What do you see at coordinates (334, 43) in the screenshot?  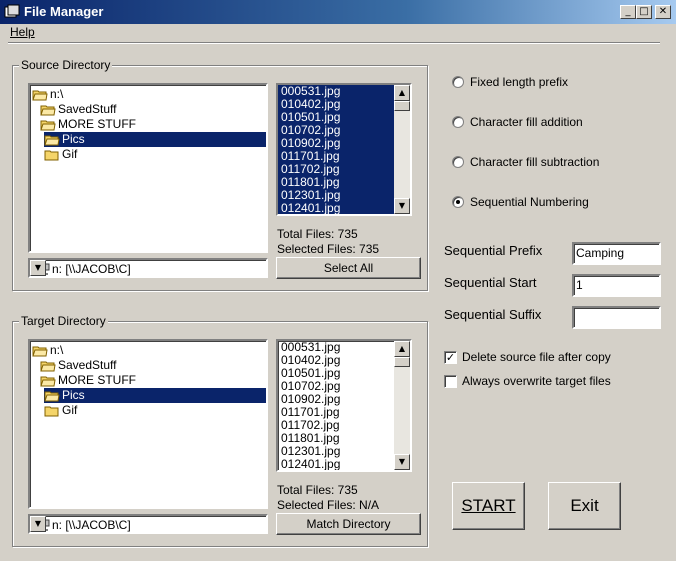 I see `menu-separator` at bounding box center [334, 43].